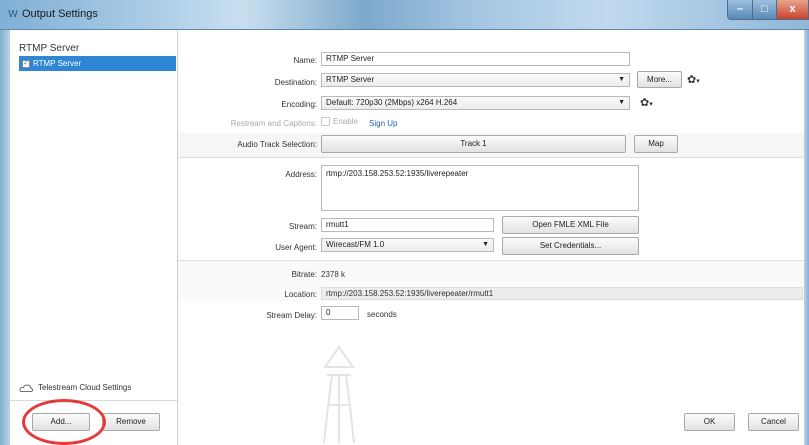 The image size is (809, 445). Describe the element at coordinates (97, 63) in the screenshot. I see `output-item-rtmp-server: ✓ RTMP Server` at that location.